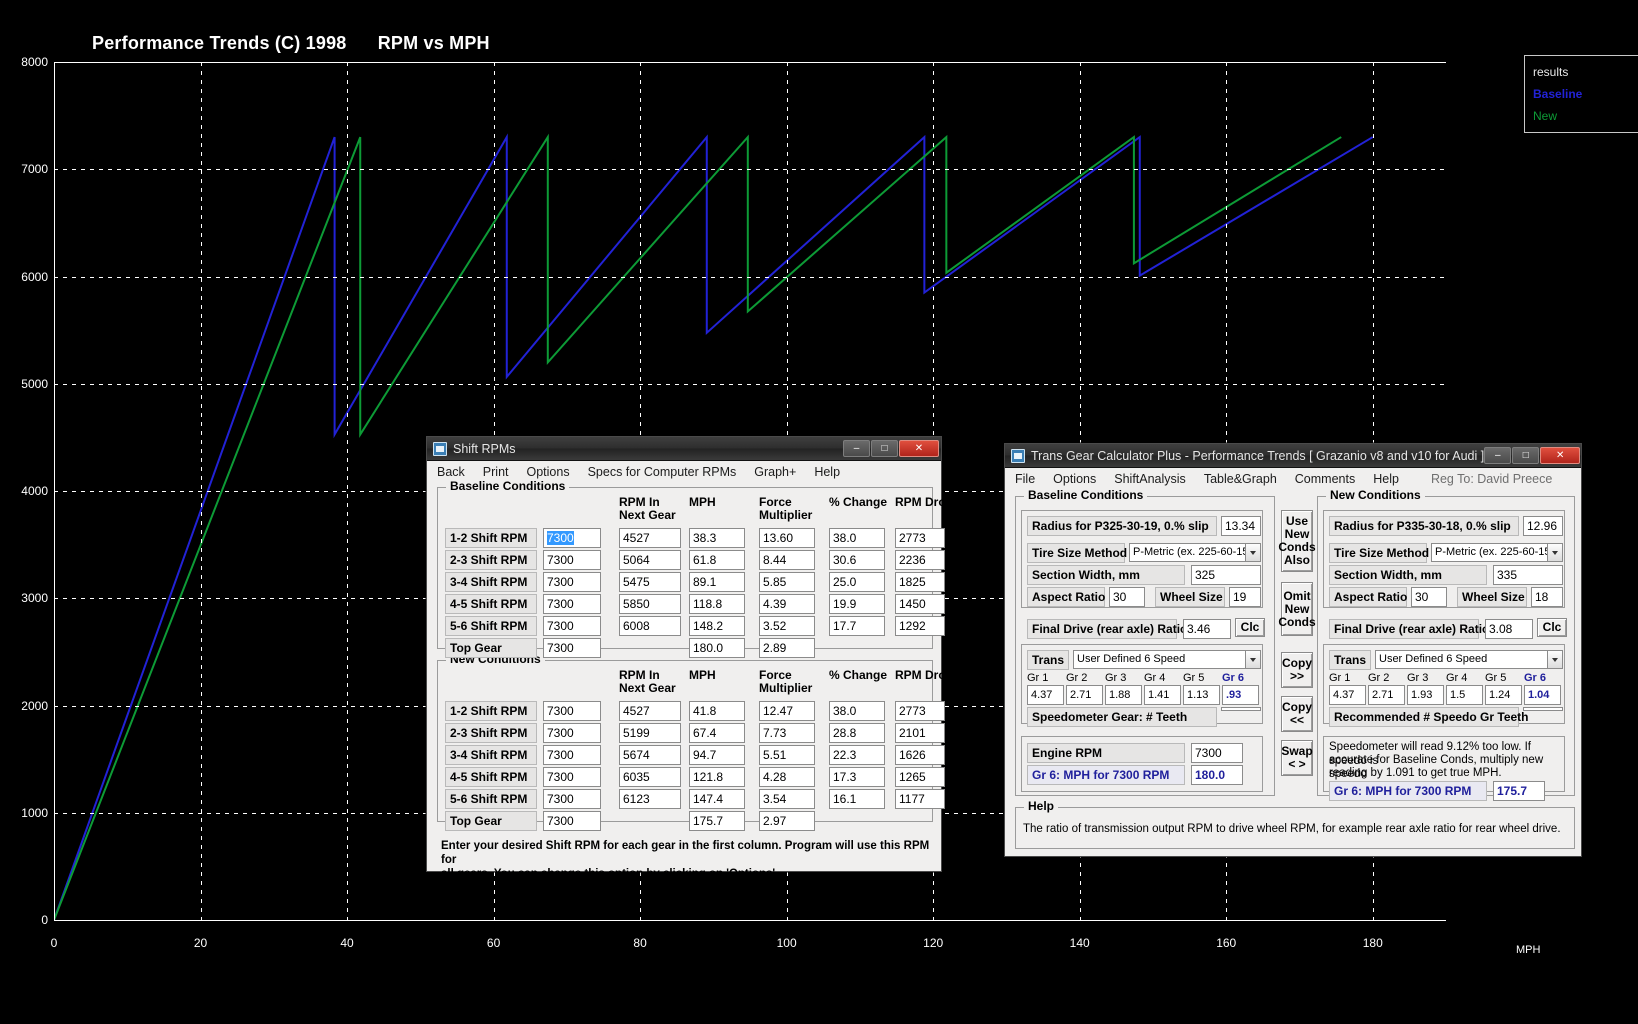 The height and width of the screenshot is (1024, 1638). What do you see at coordinates (1386, 695) in the screenshot?
I see `trans-new-gear-ratio-2: 2.71` at bounding box center [1386, 695].